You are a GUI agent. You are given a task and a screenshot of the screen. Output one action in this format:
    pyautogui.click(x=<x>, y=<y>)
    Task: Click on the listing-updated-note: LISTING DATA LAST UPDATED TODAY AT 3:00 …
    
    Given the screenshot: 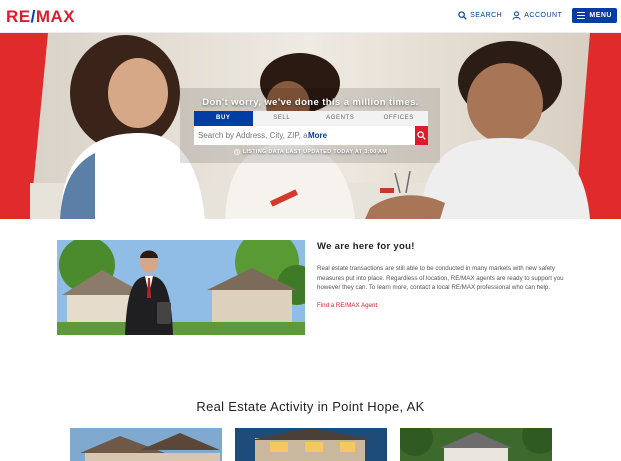 What is the action you would take?
    pyautogui.click(x=310, y=152)
    